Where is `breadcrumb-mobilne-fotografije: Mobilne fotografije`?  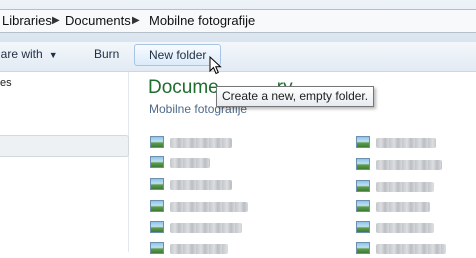 breadcrumb-mobilne-fotografije: Mobilne fotografije is located at coordinates (202, 20).